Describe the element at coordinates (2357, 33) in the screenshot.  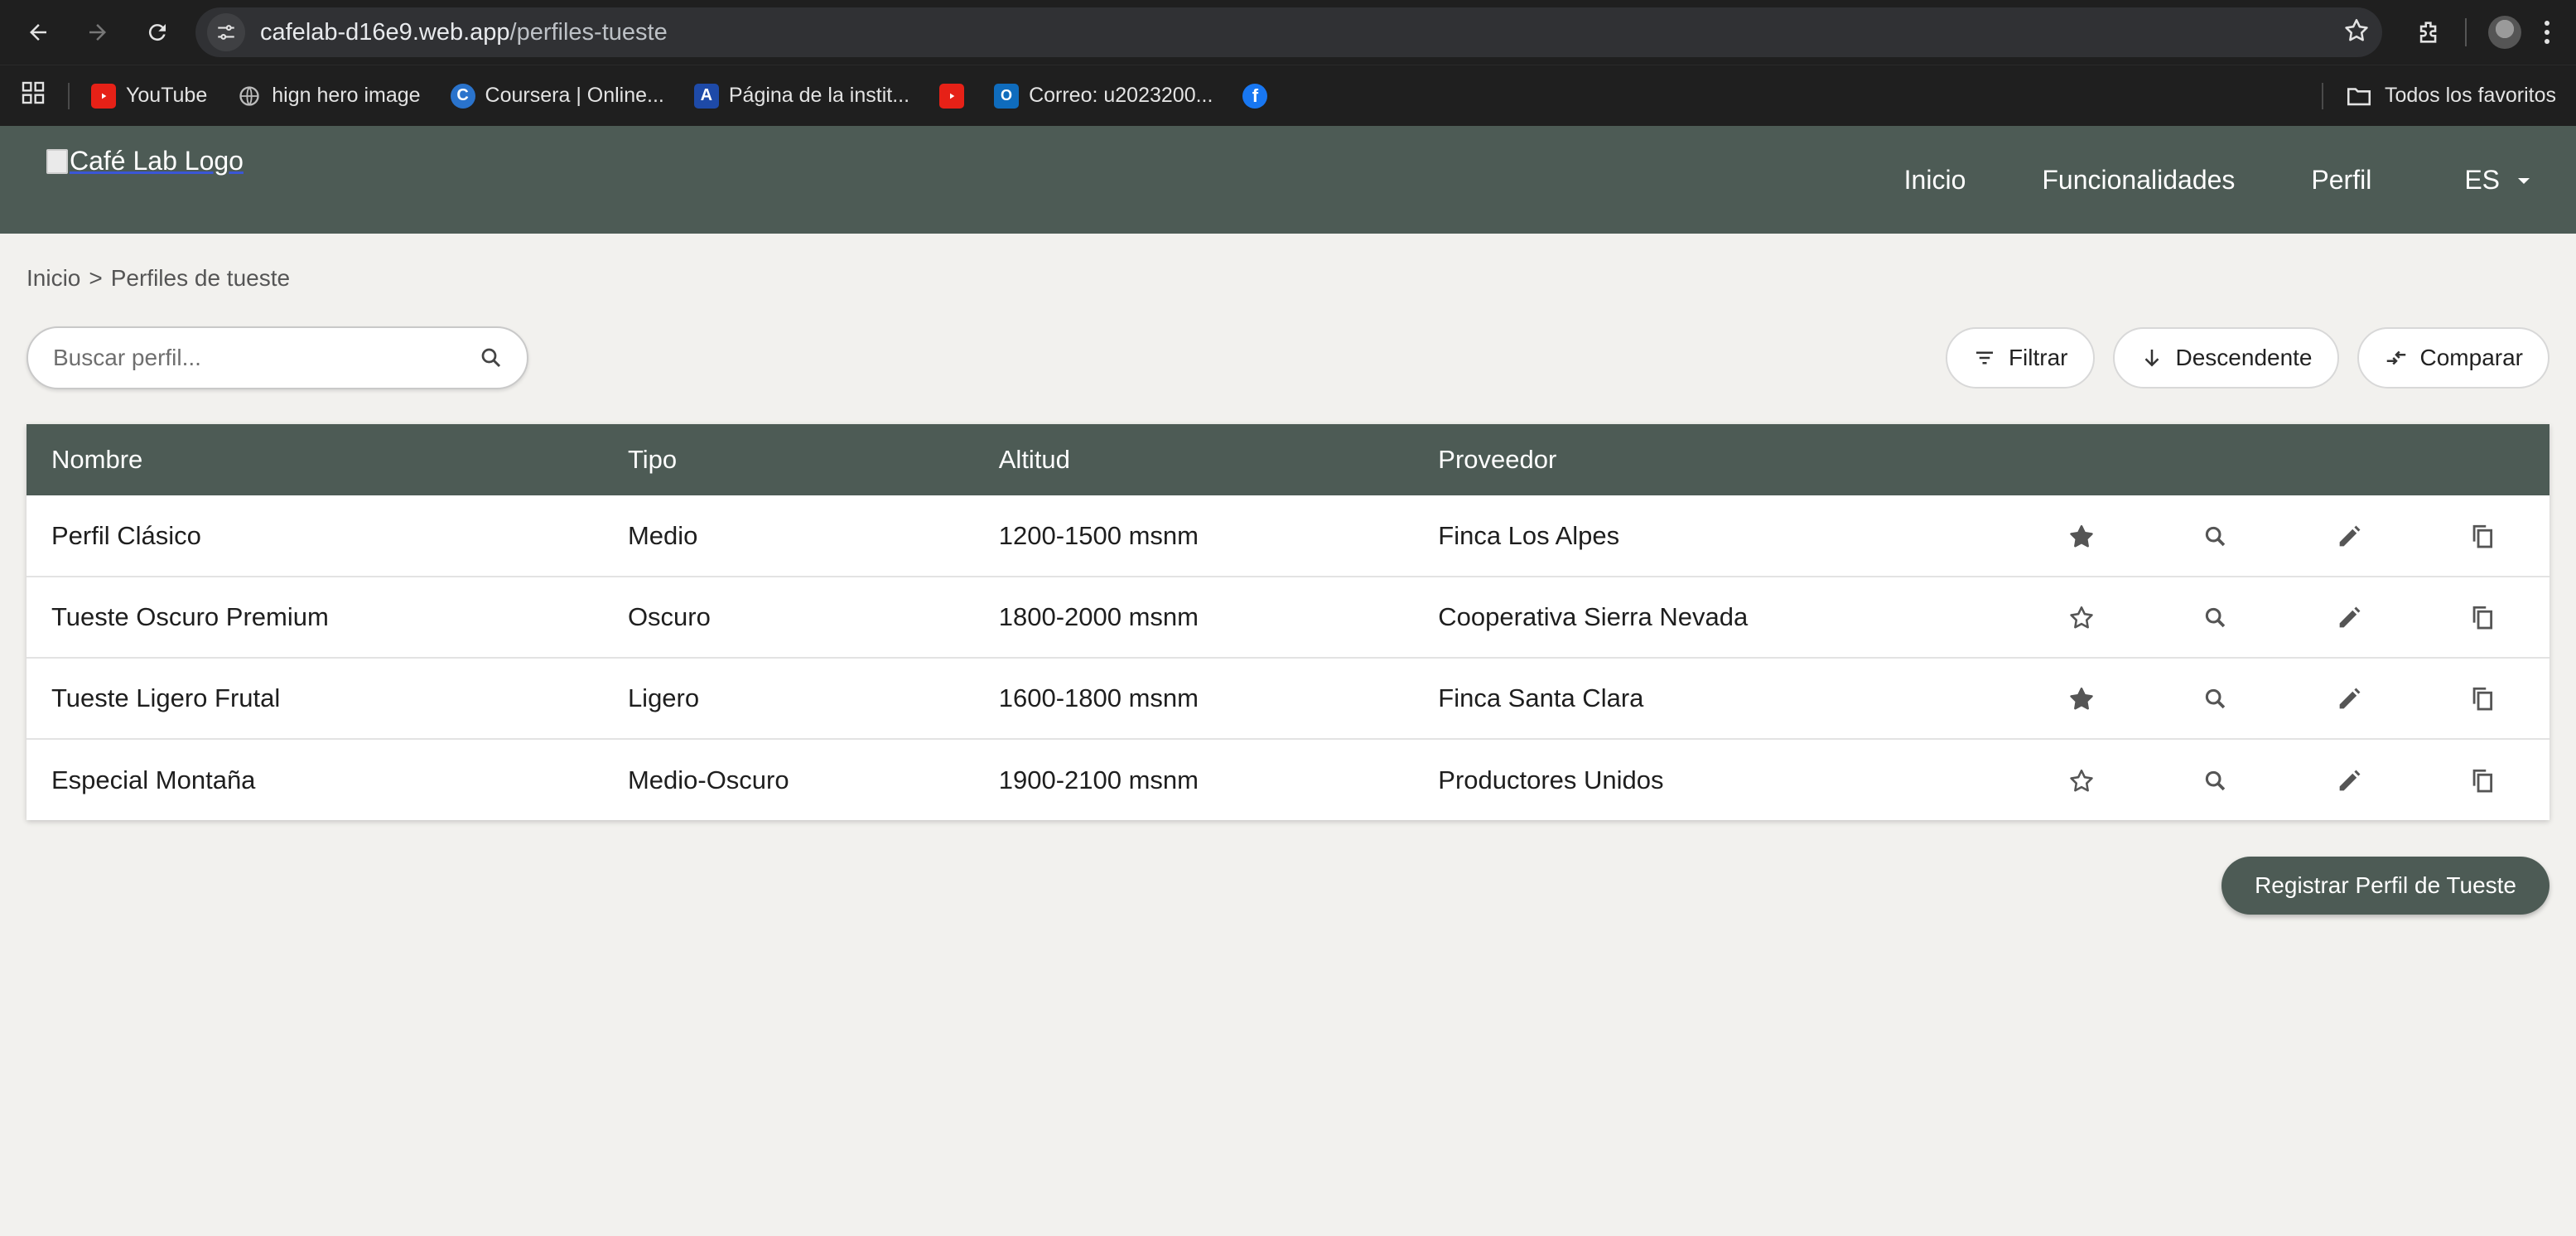
I see `bookmark-star-button` at that location.